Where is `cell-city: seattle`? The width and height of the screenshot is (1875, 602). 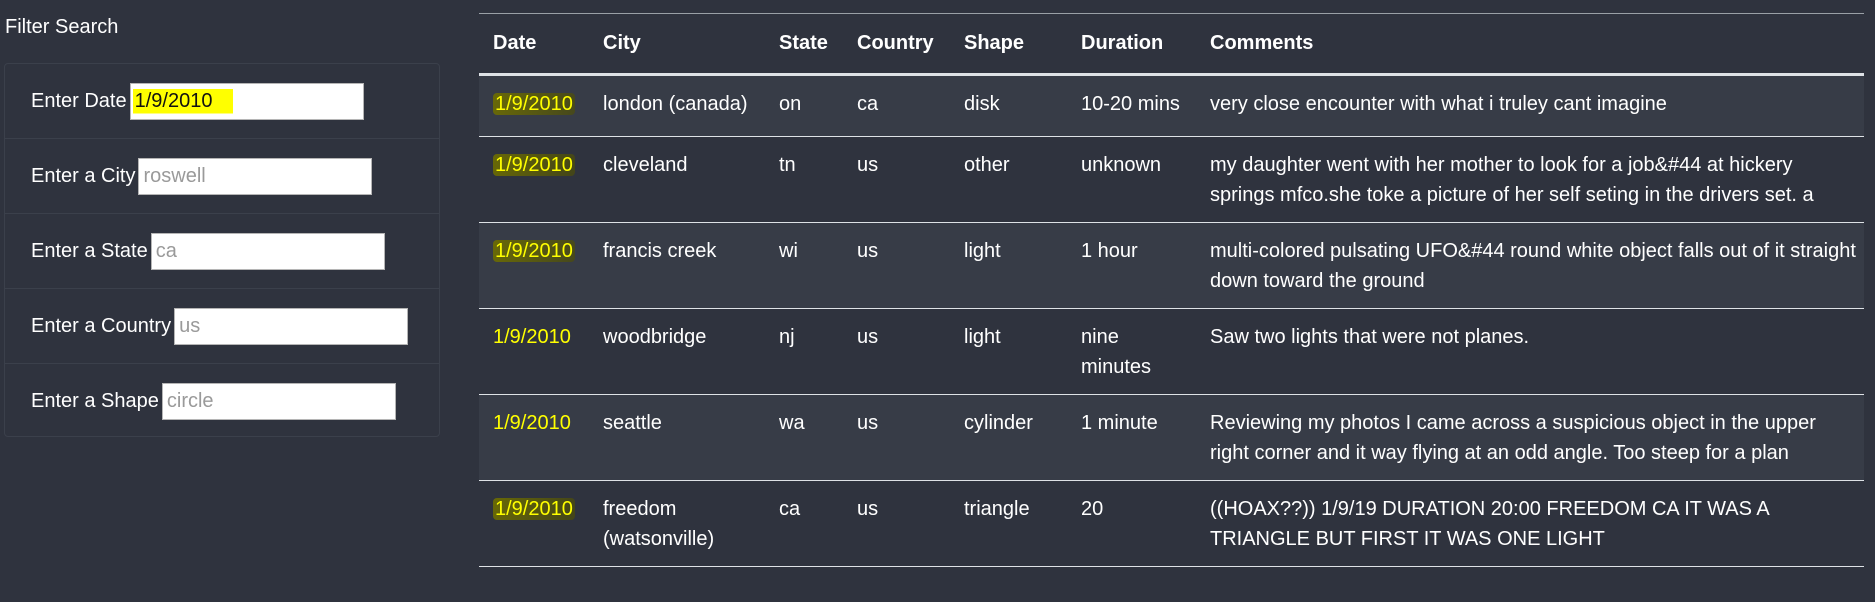
cell-city: seattle is located at coordinates (677, 437).